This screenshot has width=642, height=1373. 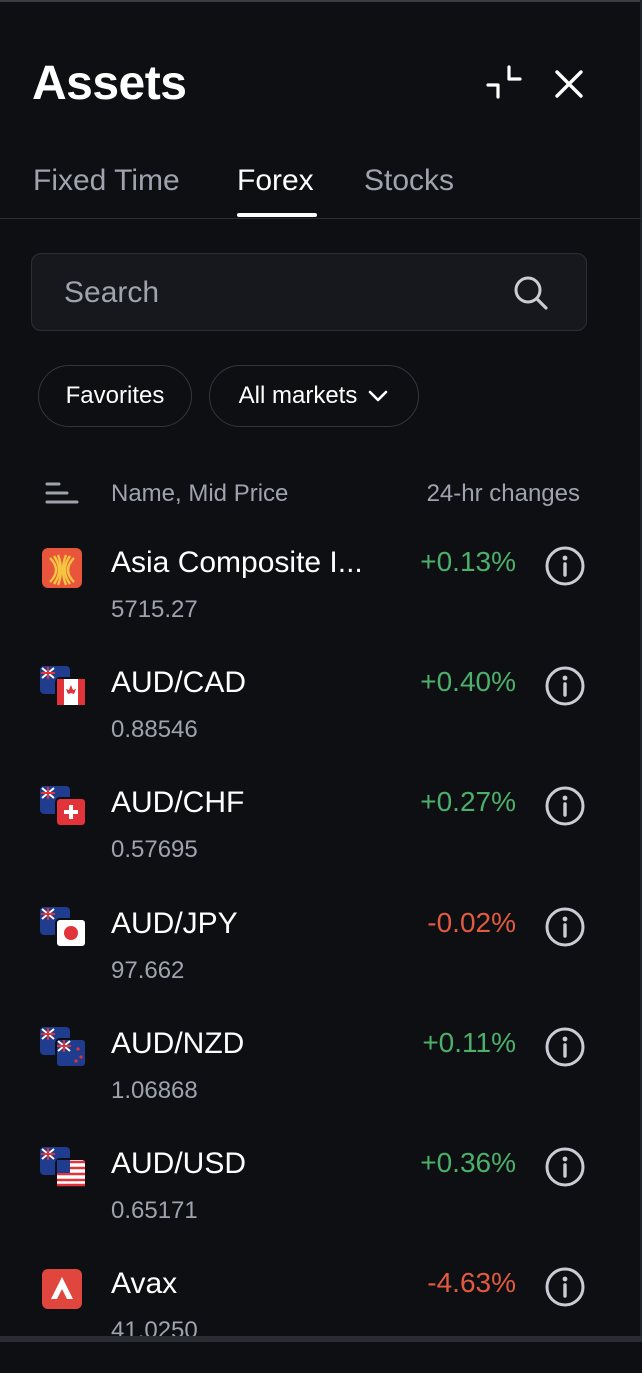 What do you see at coordinates (468, 561) in the screenshot?
I see `asset-change: +0.13%` at bounding box center [468, 561].